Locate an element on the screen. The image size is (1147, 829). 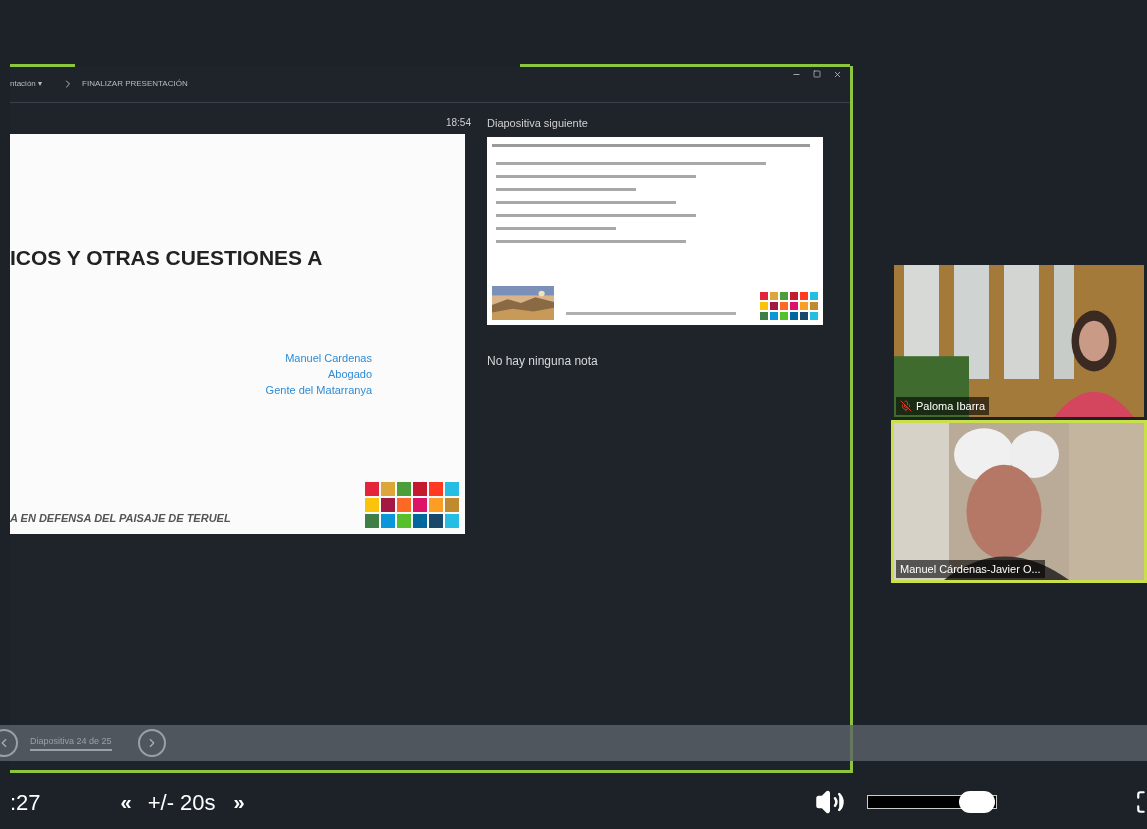
video-tile: Paloma Ibarra is located at coordinates (1019, 341).